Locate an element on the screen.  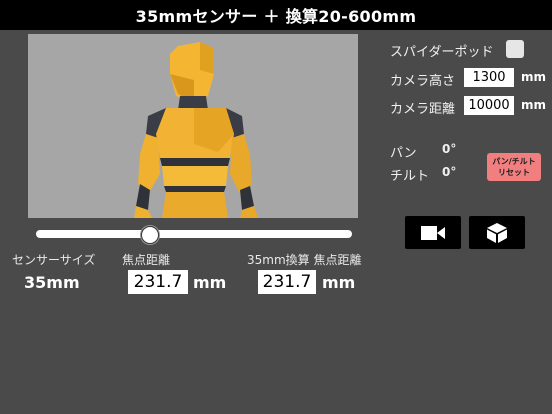
mannequin-figure is located at coordinates (196, 130).